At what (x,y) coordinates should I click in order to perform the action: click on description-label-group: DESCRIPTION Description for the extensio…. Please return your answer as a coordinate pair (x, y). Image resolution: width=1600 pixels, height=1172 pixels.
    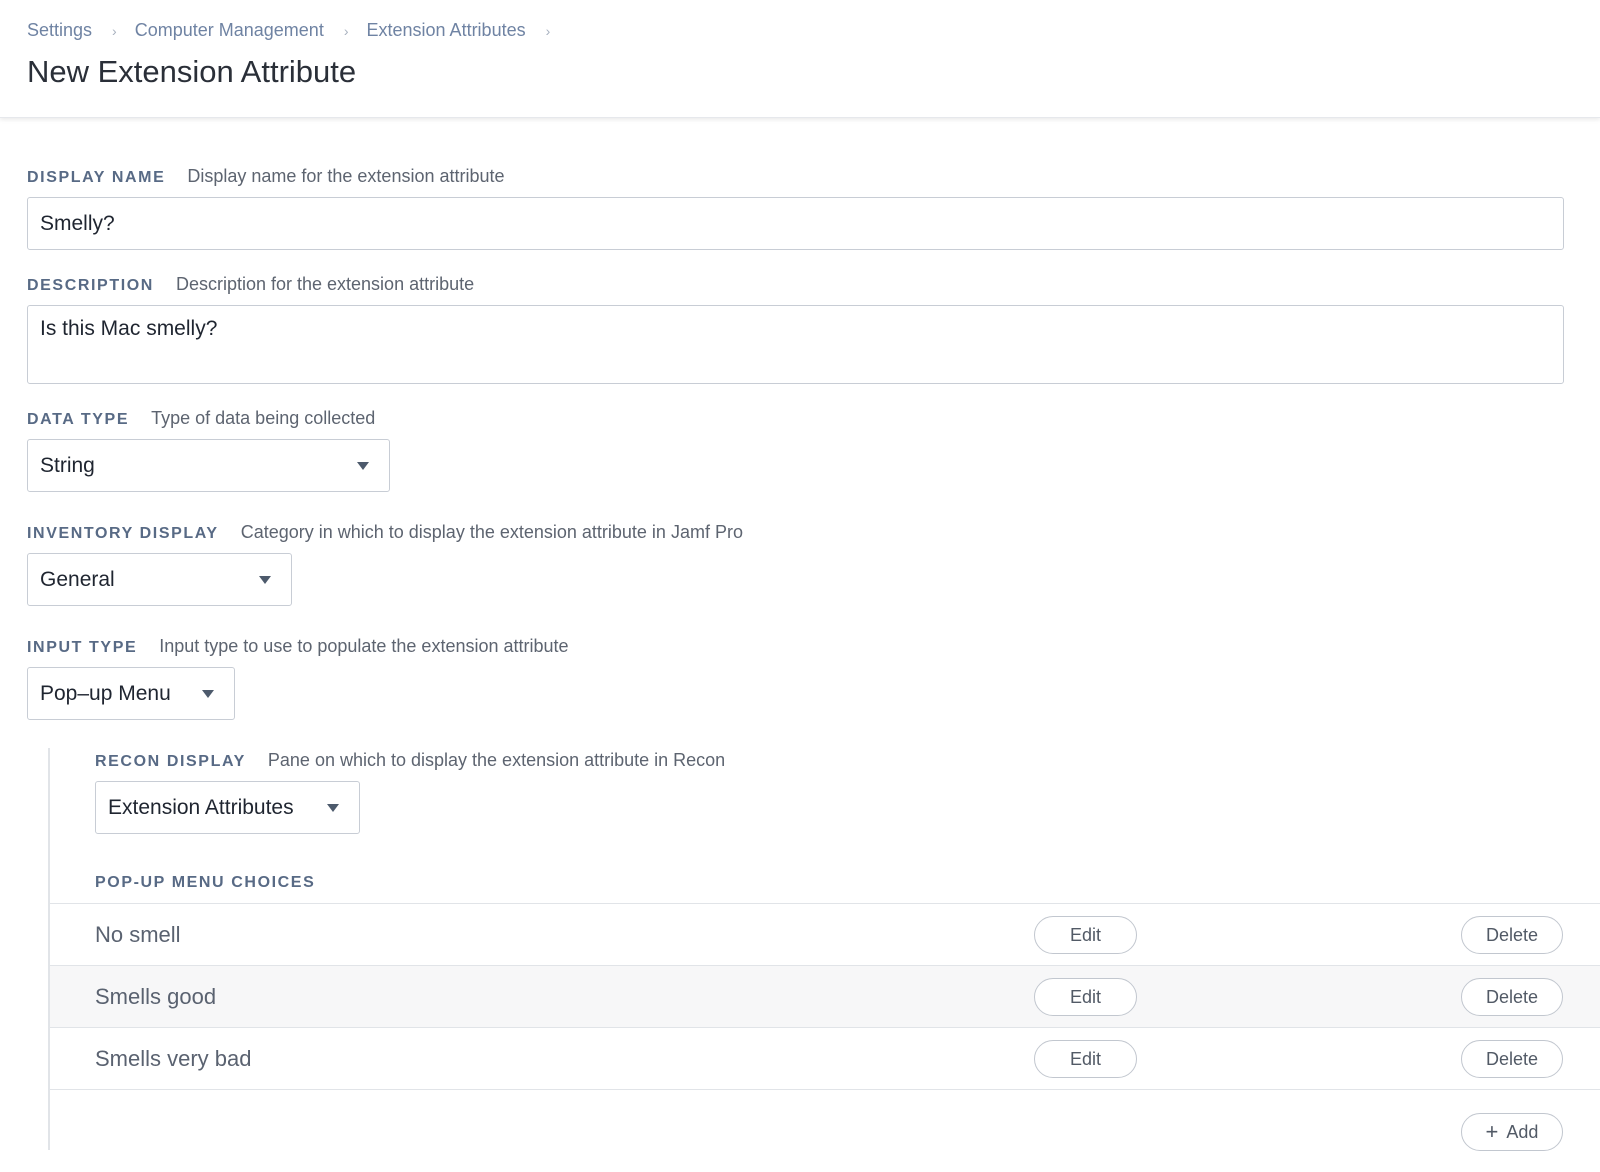
    Looking at the image, I should click on (250, 284).